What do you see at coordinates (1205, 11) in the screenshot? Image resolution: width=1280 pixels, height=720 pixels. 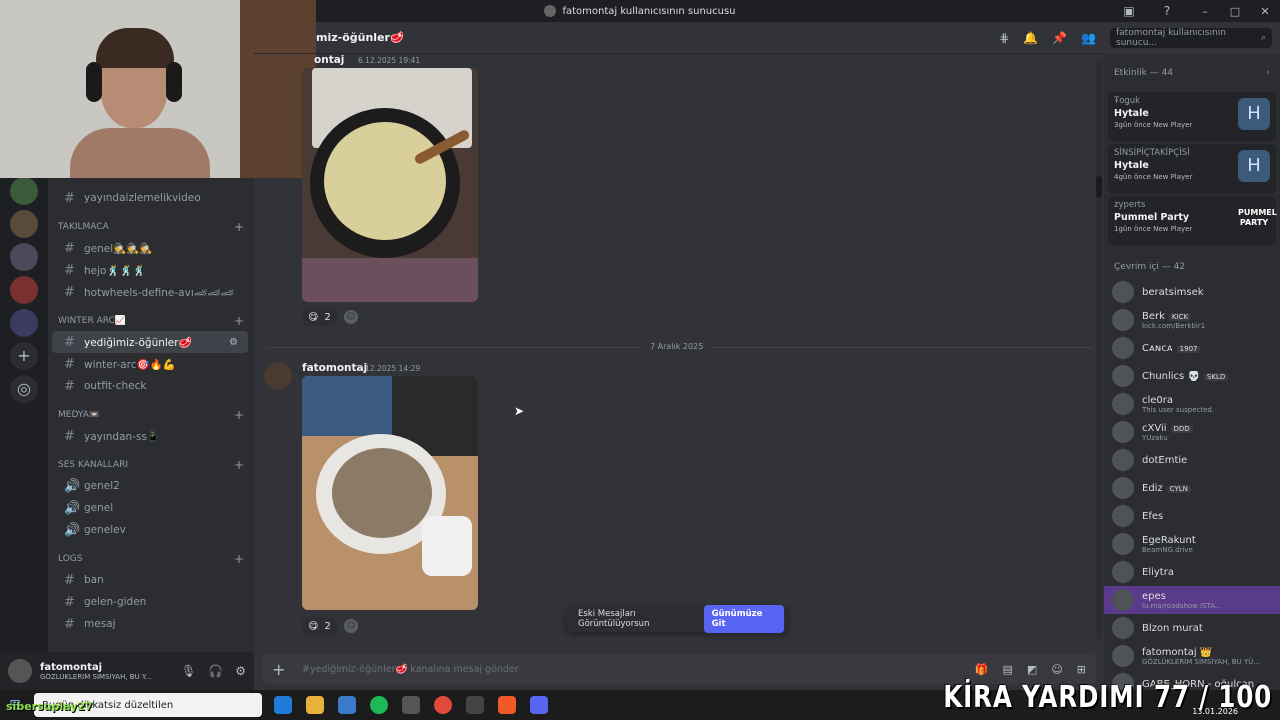 I see `minimize-button: –` at bounding box center [1205, 11].